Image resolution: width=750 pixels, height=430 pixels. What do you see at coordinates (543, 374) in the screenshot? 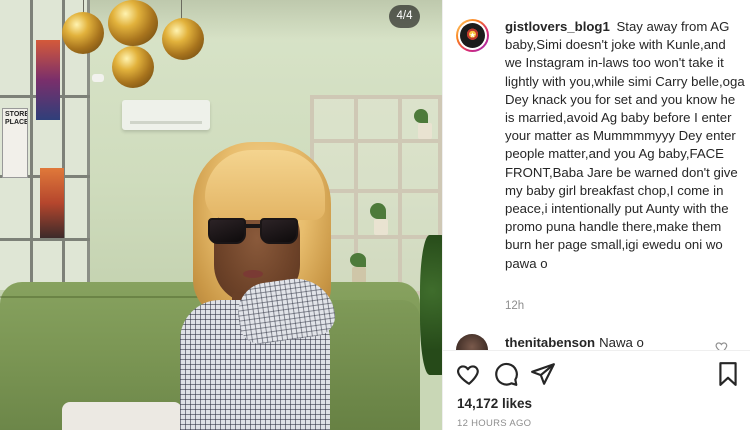
I see `share-icon` at bounding box center [543, 374].